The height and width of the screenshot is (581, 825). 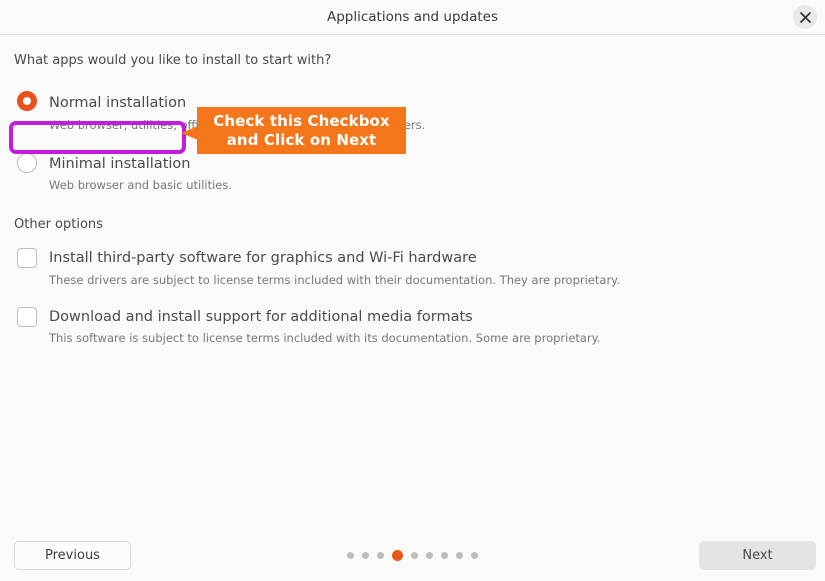 What do you see at coordinates (27, 101) in the screenshot?
I see `radio-normal-installation-icon` at bounding box center [27, 101].